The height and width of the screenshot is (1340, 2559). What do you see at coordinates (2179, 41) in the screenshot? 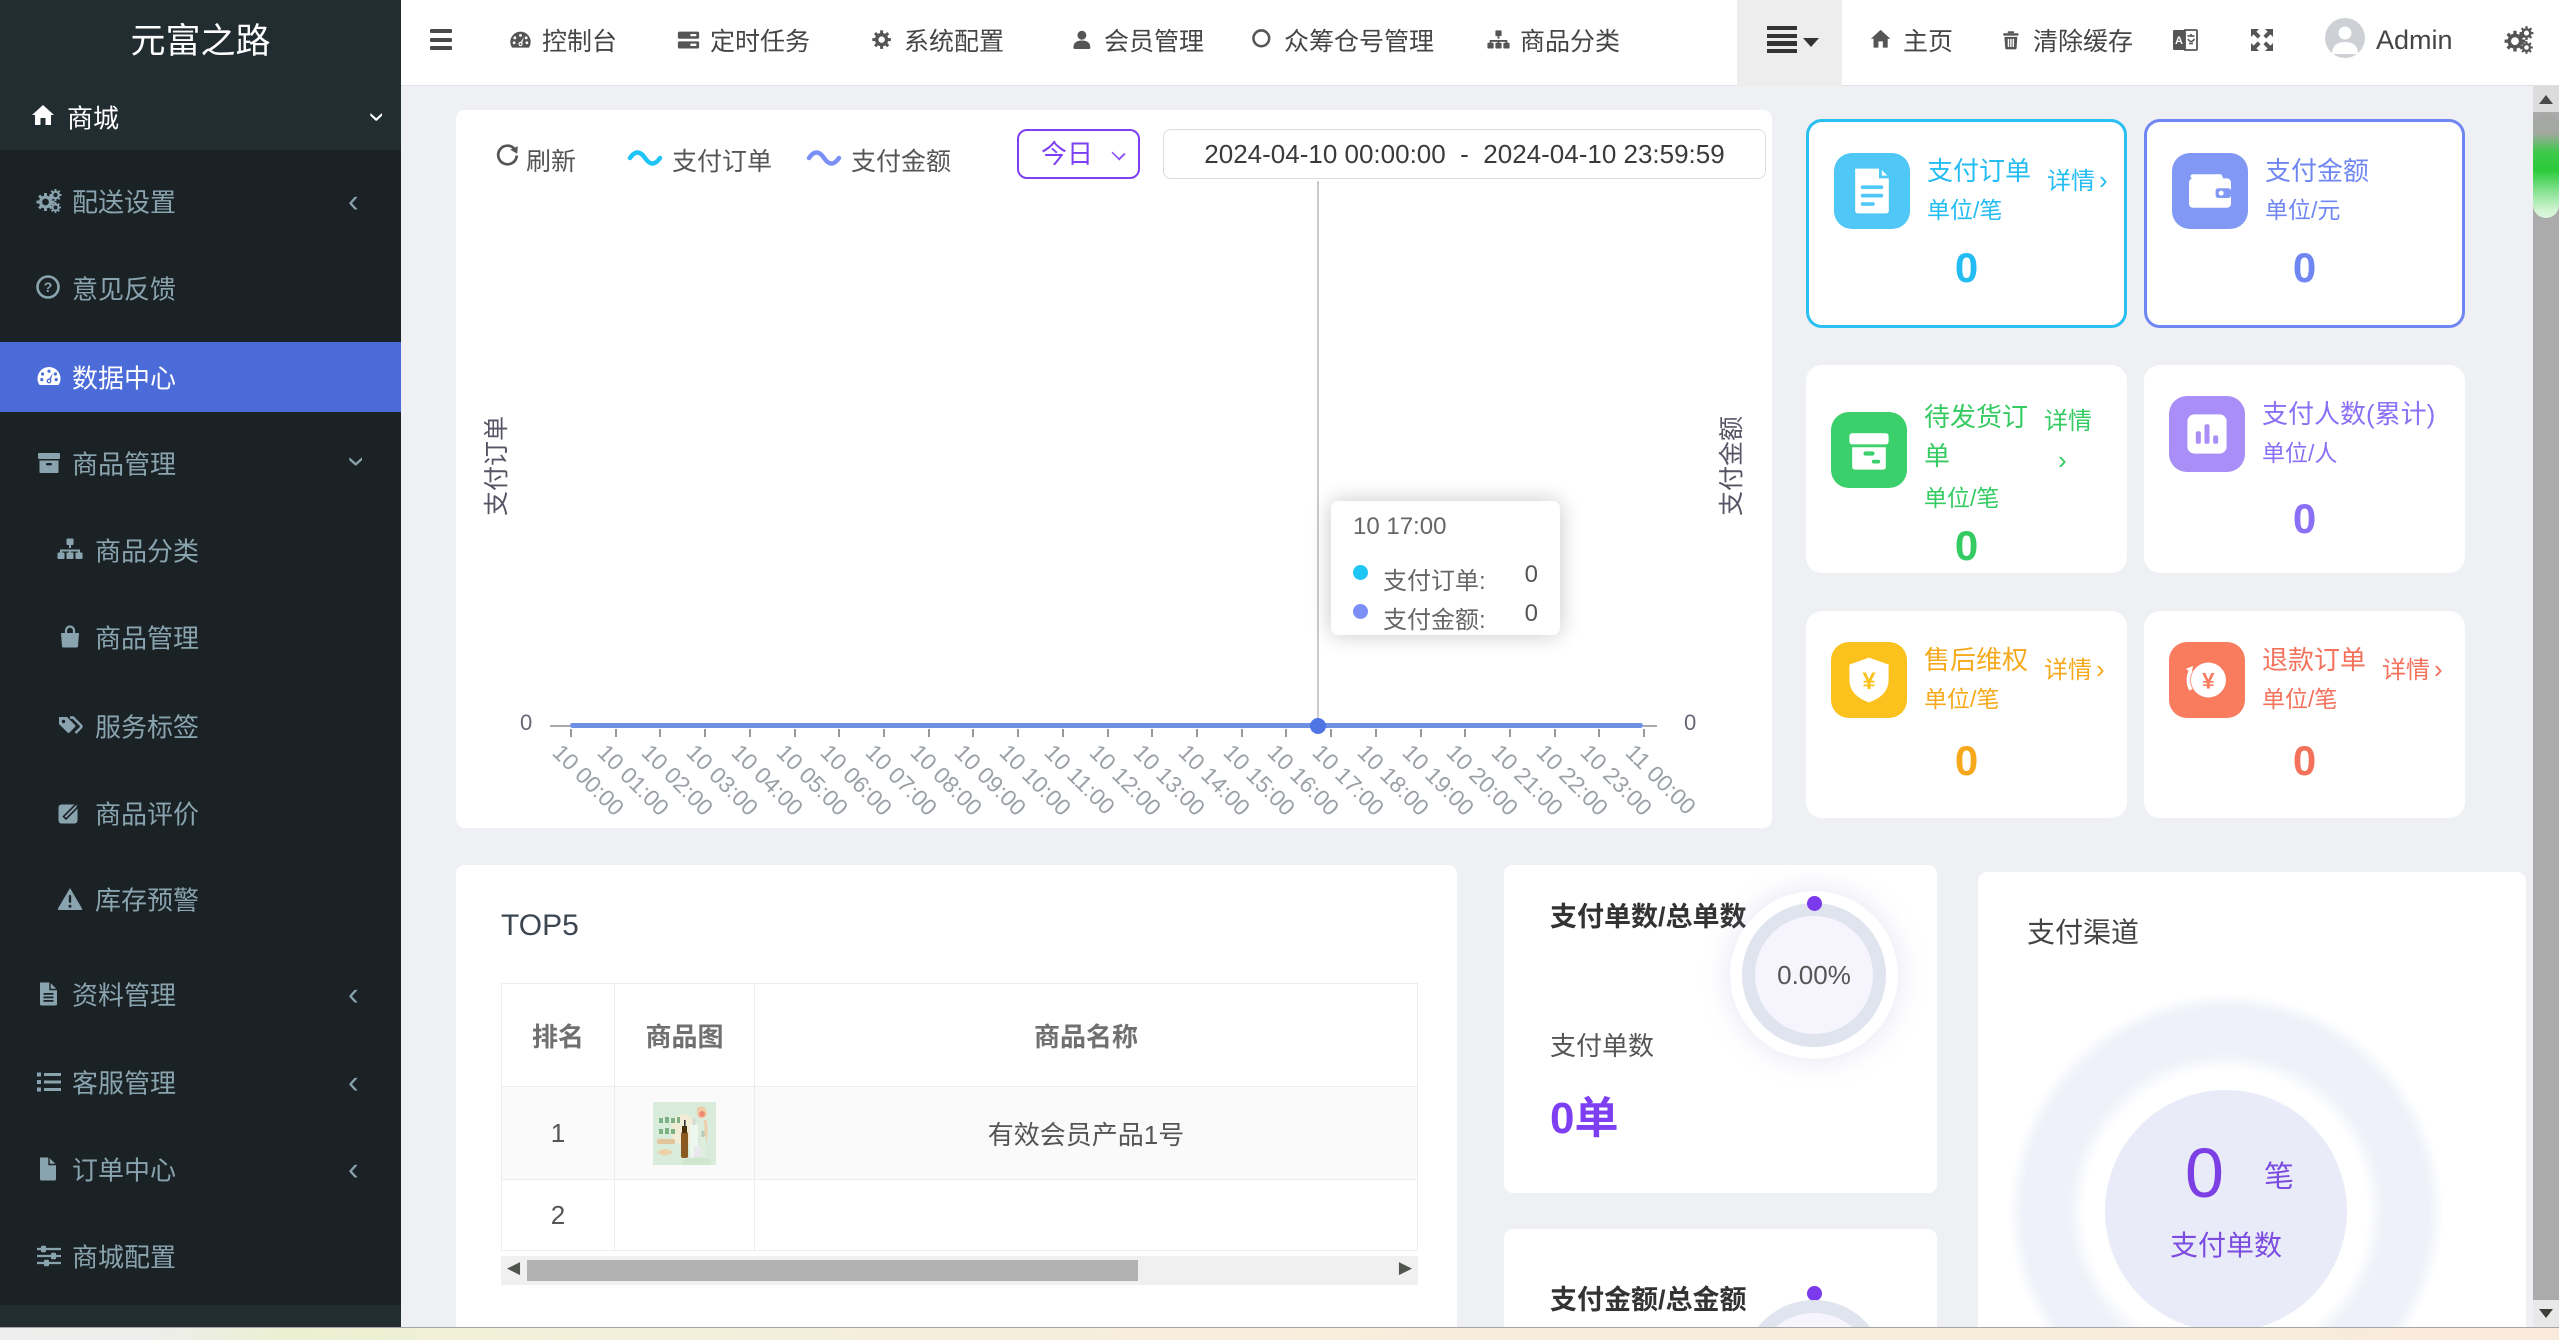
I see `svg-text: A` at bounding box center [2179, 41].